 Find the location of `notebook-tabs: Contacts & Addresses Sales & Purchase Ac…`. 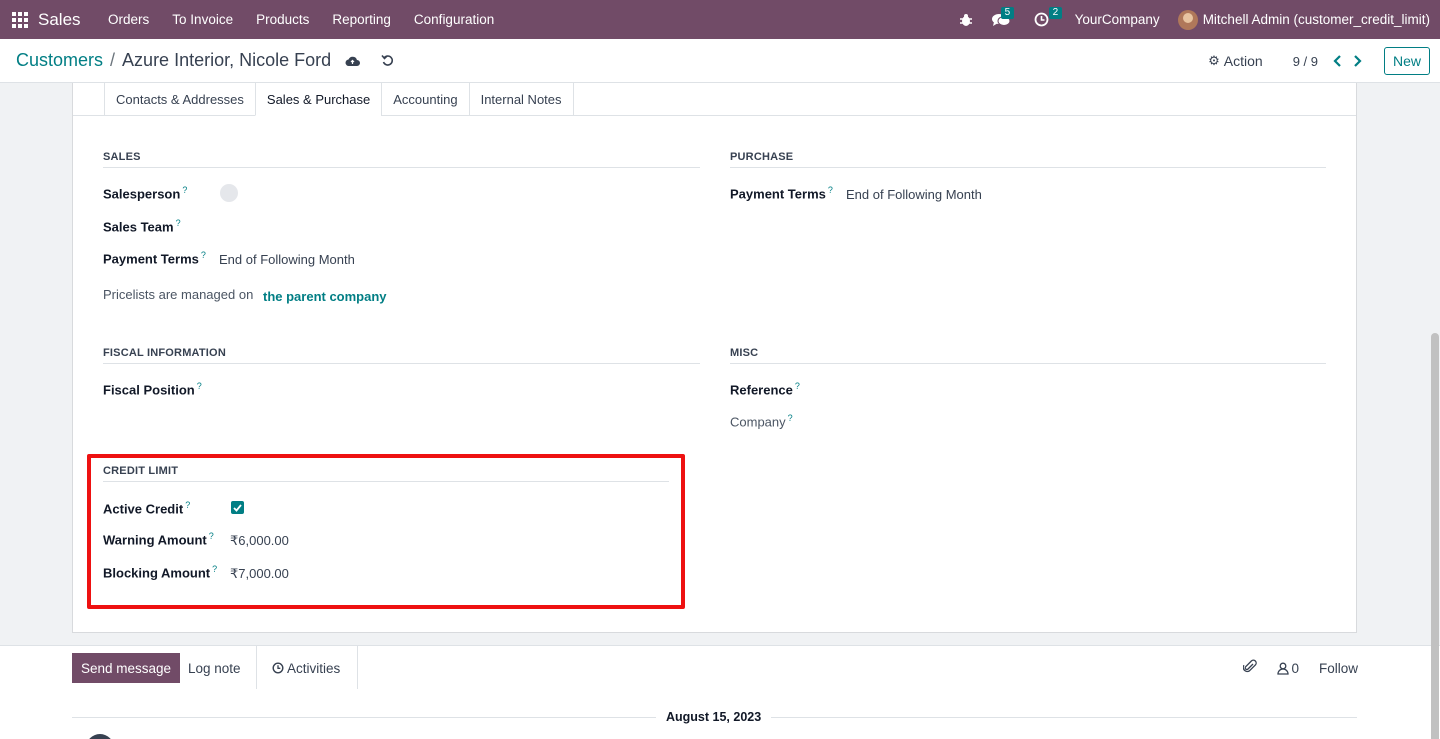

notebook-tabs: Contacts & Addresses Sales & Purchase Ac… is located at coordinates (339, 99).